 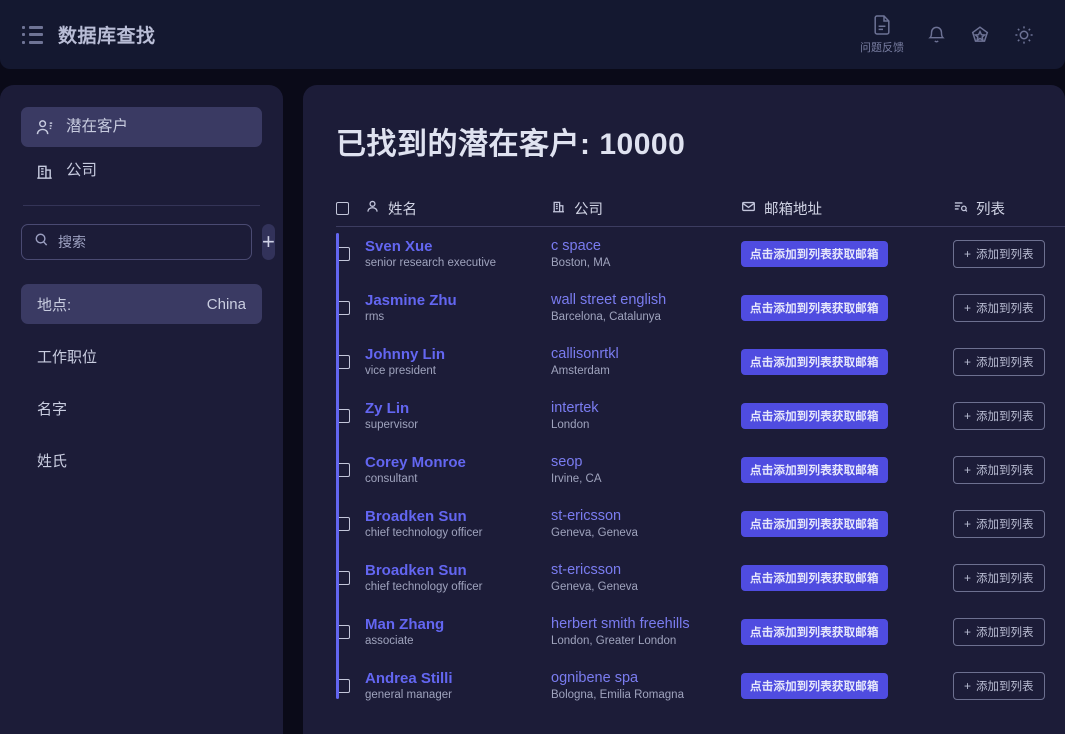 What do you see at coordinates (54, 305) in the screenshot?
I see `filter-location-label: 地点:` at bounding box center [54, 305].